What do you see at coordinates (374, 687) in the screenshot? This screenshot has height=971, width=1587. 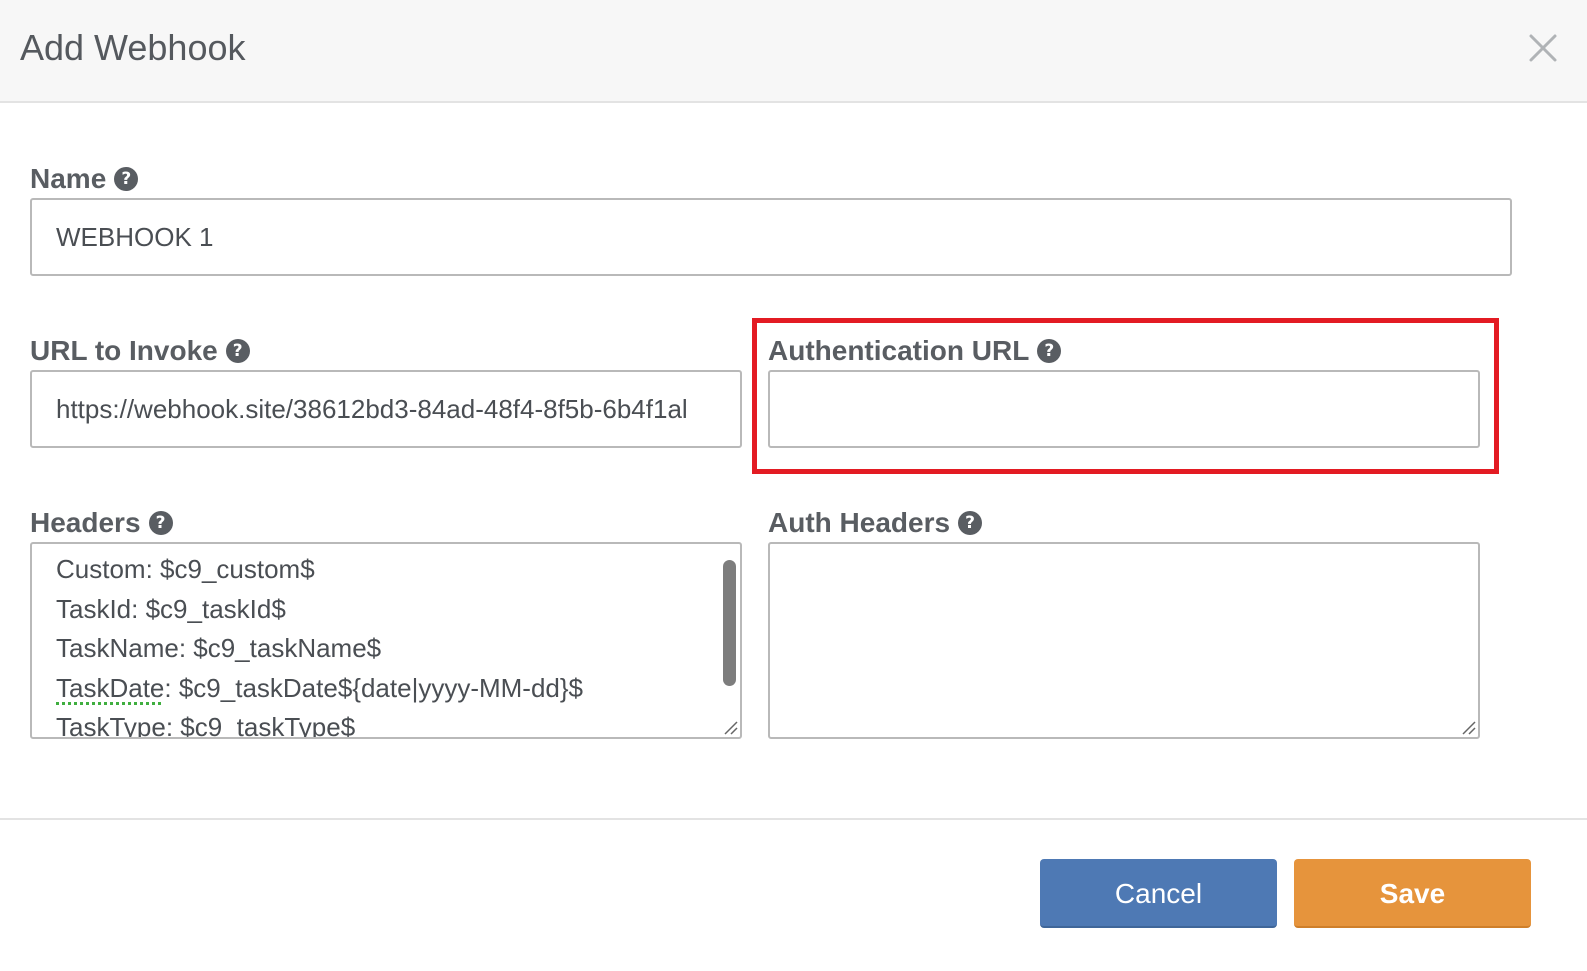 I see `header-line-rest: : $c9_taskDate${date|yyyy-MM-dd}$` at bounding box center [374, 687].